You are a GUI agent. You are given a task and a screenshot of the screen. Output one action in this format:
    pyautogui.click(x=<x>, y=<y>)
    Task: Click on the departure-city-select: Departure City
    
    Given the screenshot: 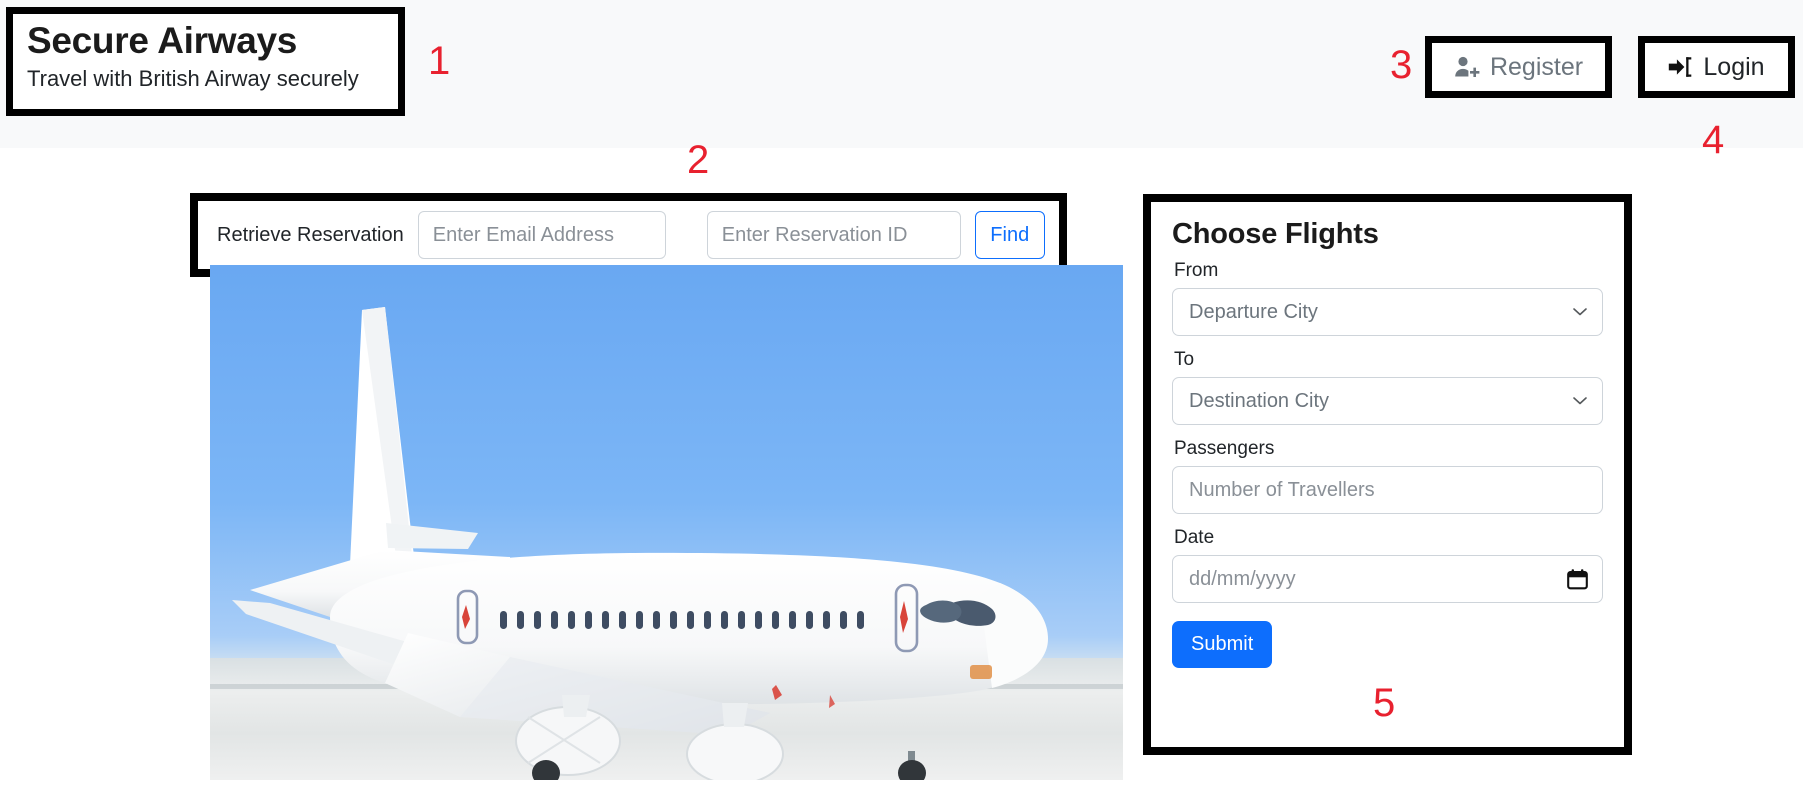 What is the action you would take?
    pyautogui.click(x=1387, y=312)
    